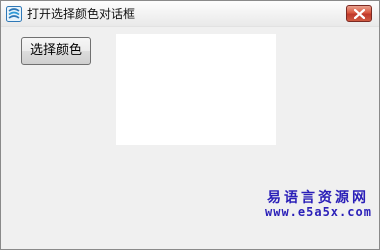 Image resolution: width=380 pixels, height=250 pixels. I want to click on window-title: 打开选择颜色对话框, so click(81, 14).